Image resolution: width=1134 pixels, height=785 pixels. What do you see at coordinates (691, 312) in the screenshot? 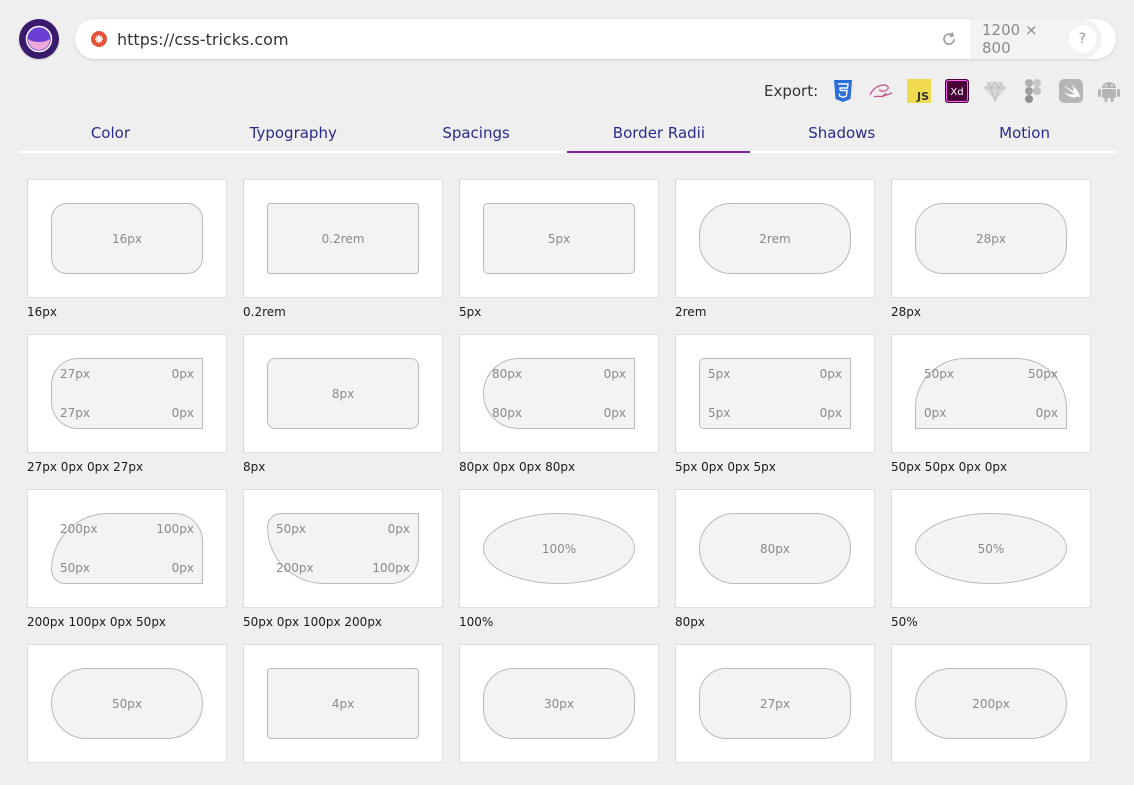
I see `radius-label: 2rem` at bounding box center [691, 312].